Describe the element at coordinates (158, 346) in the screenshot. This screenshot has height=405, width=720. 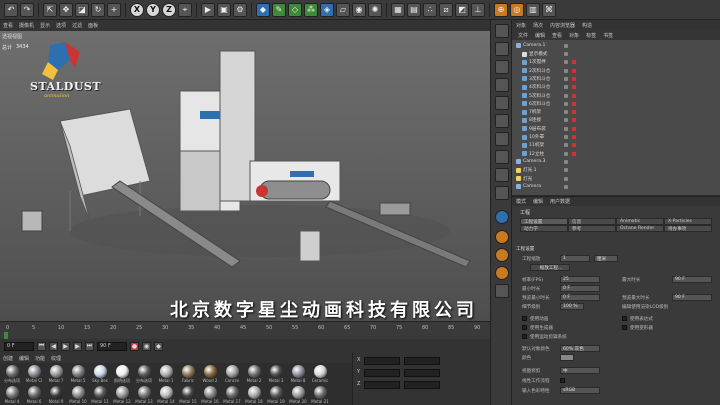
I see `keyframe-icon: ◆` at that location.